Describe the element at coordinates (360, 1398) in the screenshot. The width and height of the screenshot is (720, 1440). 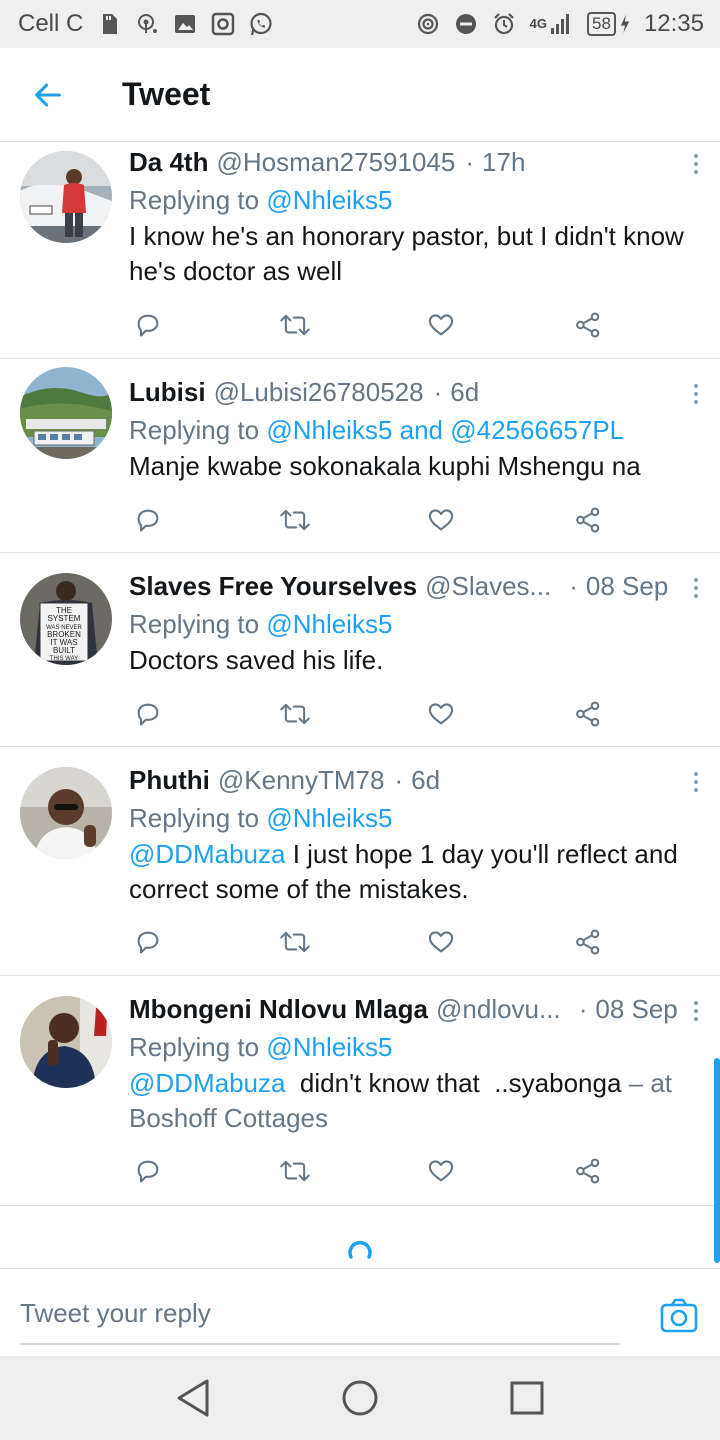
I see `nav-home-button` at that location.